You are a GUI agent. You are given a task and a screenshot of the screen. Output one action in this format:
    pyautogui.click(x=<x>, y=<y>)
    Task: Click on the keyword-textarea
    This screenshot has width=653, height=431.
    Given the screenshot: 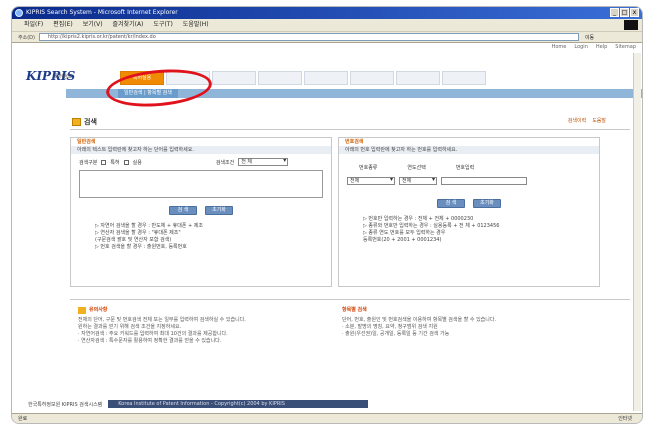 What is the action you would take?
    pyautogui.click(x=201, y=184)
    